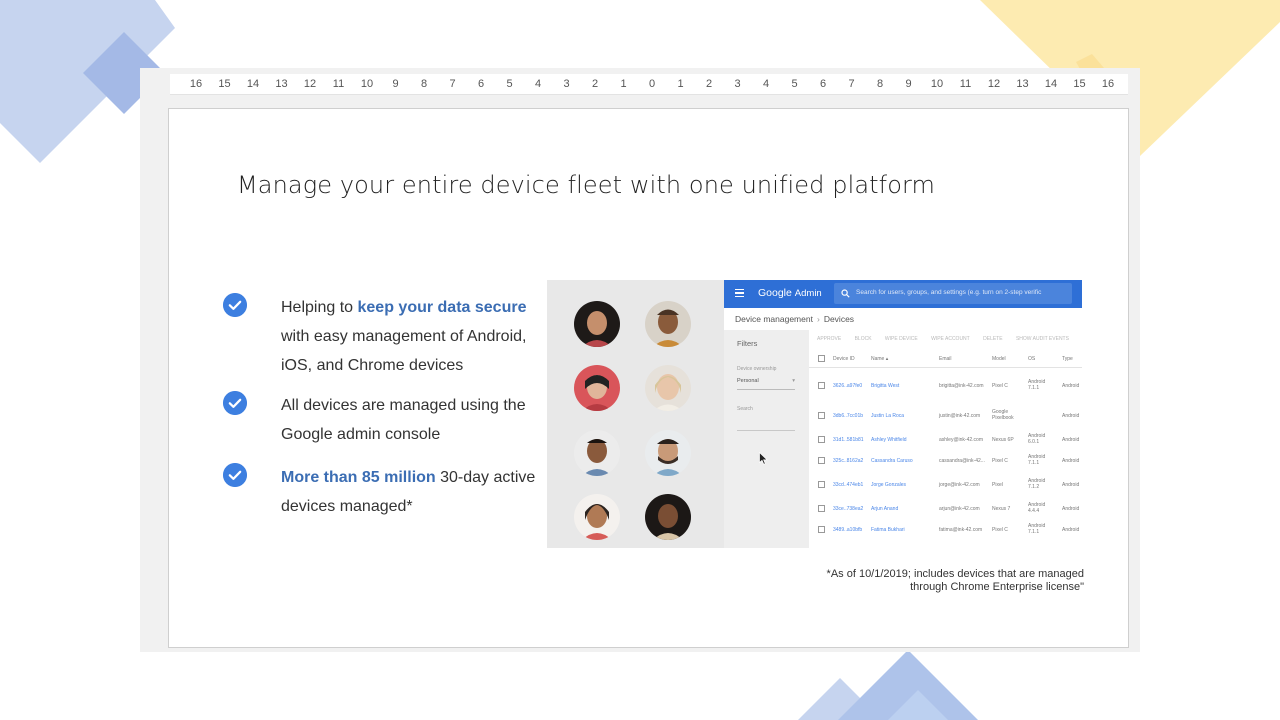 The width and height of the screenshot is (1280, 720). What do you see at coordinates (885, 386) in the screenshot?
I see `device-name-link: Brigitta West` at bounding box center [885, 386].